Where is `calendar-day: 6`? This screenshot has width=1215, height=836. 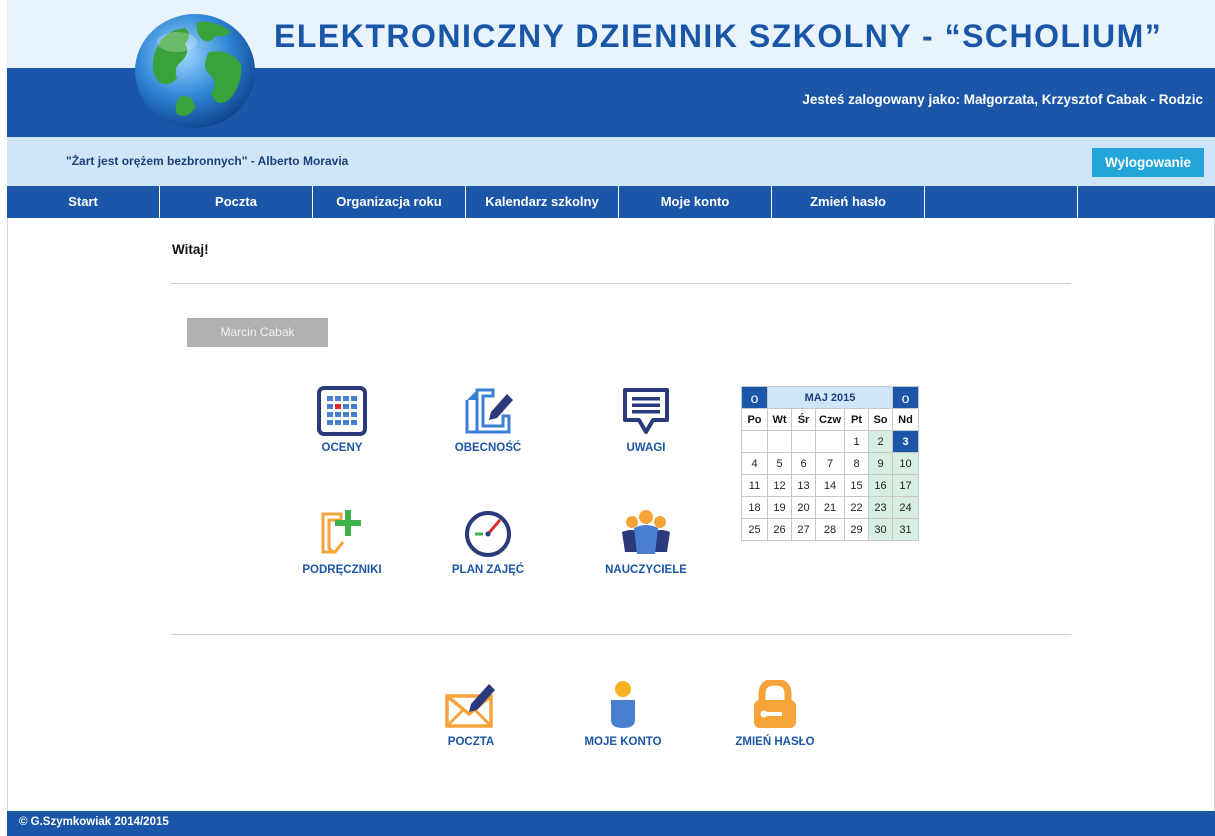 calendar-day: 6 is located at coordinates (803, 463).